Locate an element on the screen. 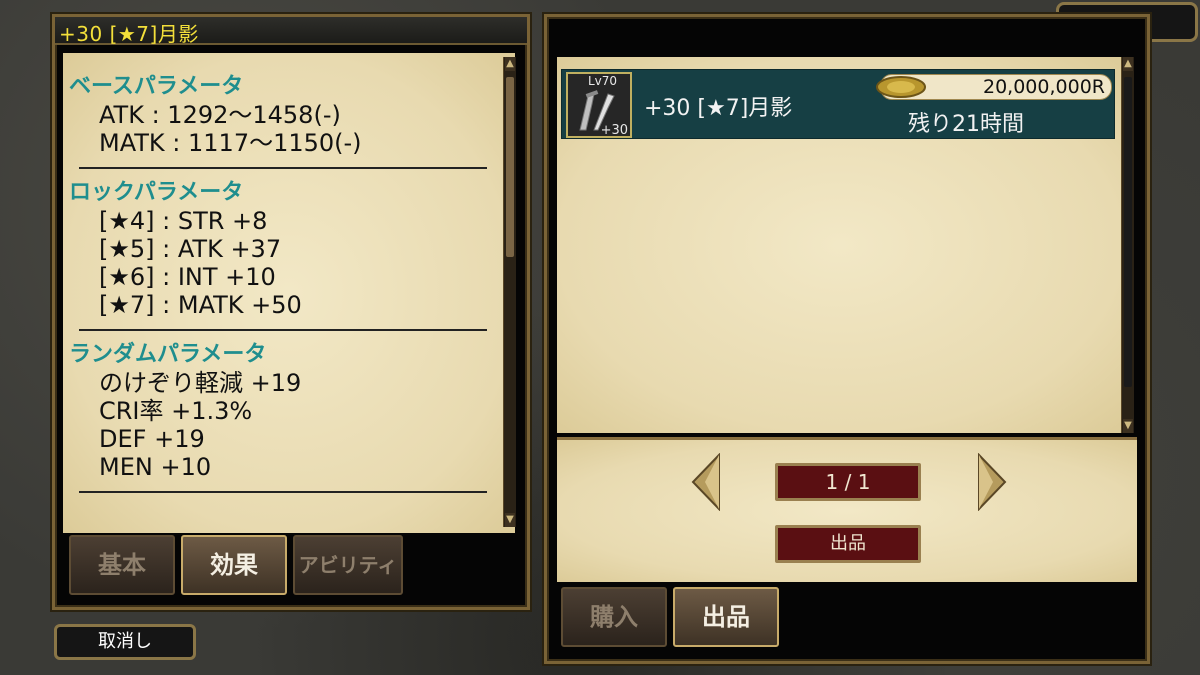 The height and width of the screenshot is (675, 1200). list-button-label: 出品 is located at coordinates (848, 543).